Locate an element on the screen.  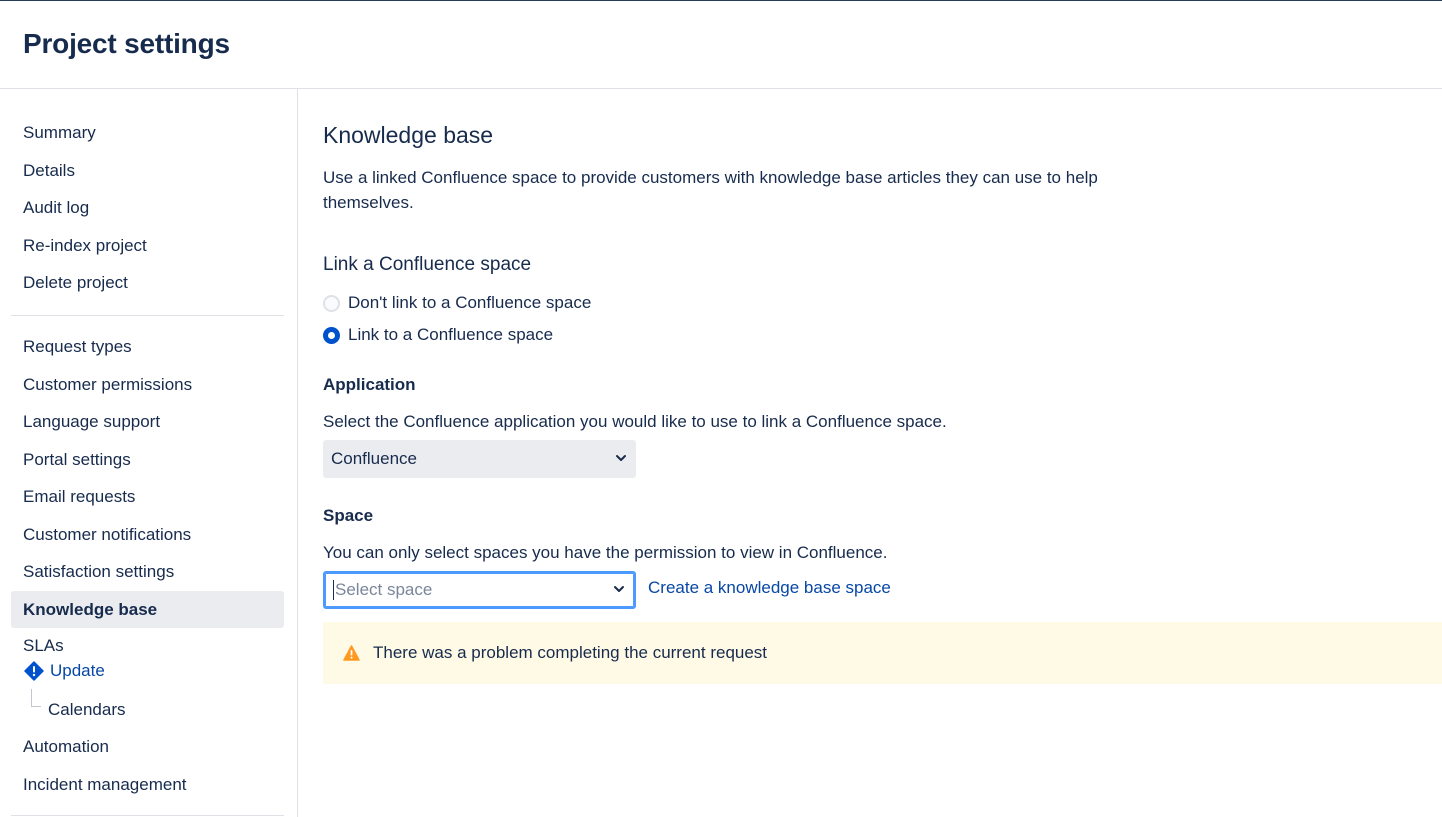
radio-label: Link to a Confluence space is located at coordinates (451, 334).